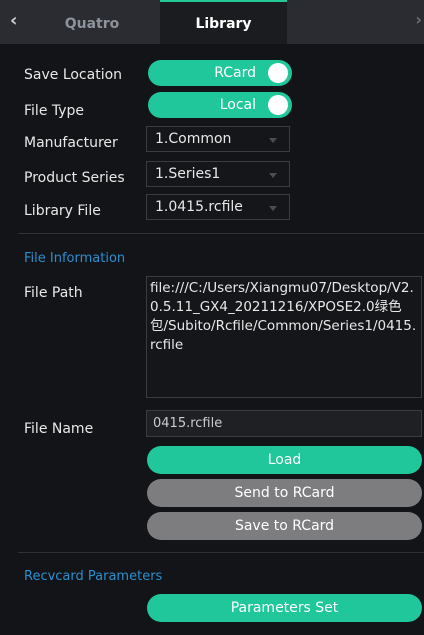 The image size is (424, 635). What do you see at coordinates (284, 423) in the screenshot?
I see `file-name-field: 0415.rcfile` at bounding box center [284, 423].